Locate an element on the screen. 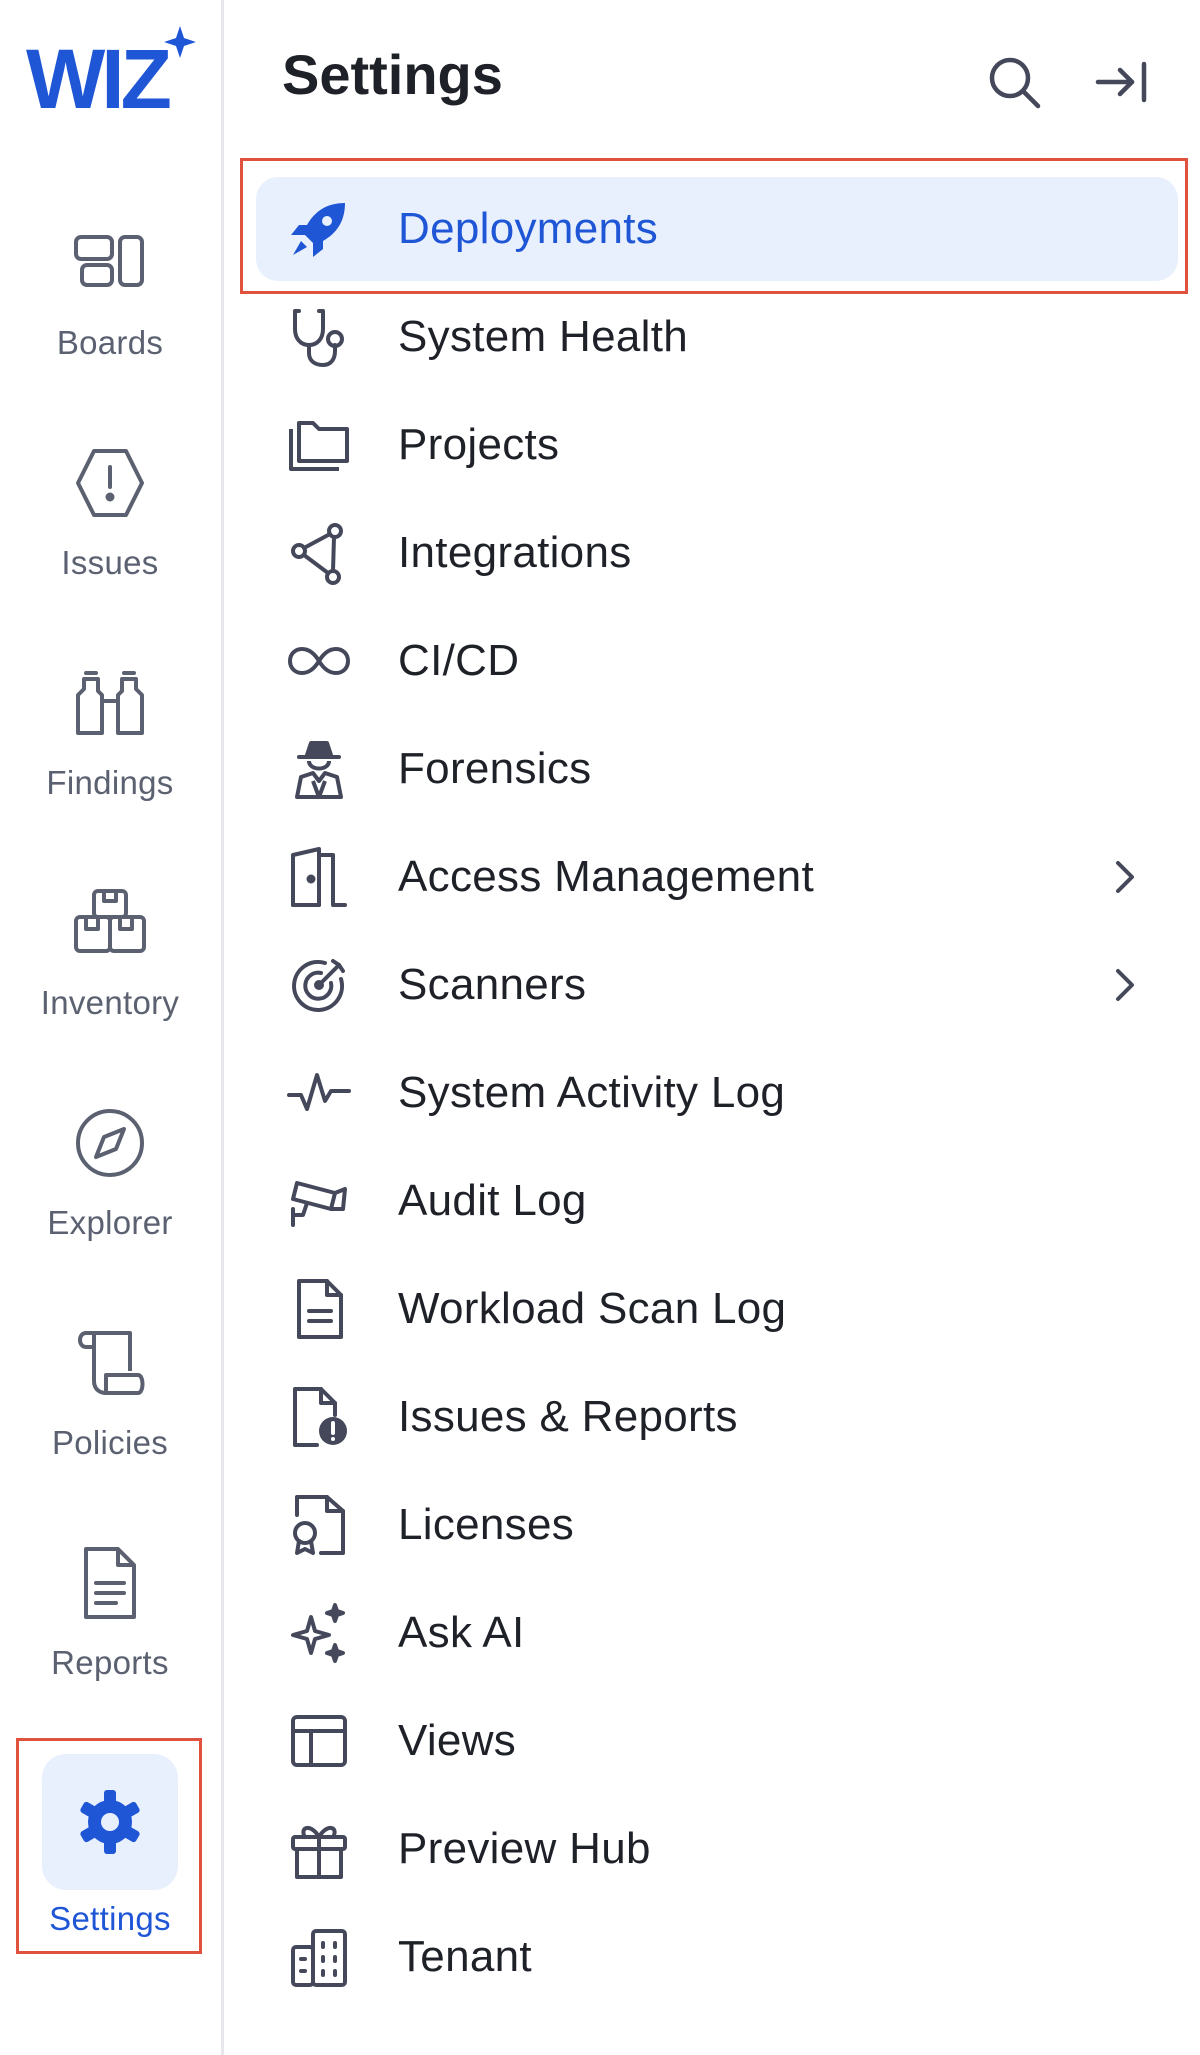  menu-item-system-health: System Health is located at coordinates (717, 337).